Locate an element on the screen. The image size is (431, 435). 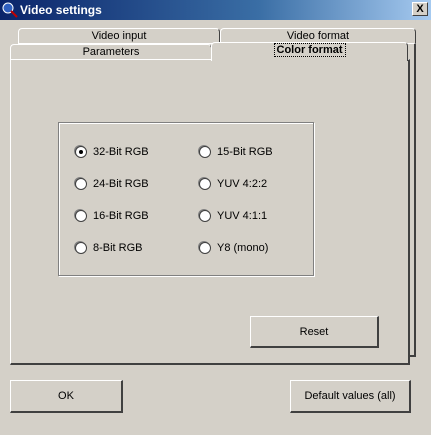
window-title: Video settings is located at coordinates (61, 10).